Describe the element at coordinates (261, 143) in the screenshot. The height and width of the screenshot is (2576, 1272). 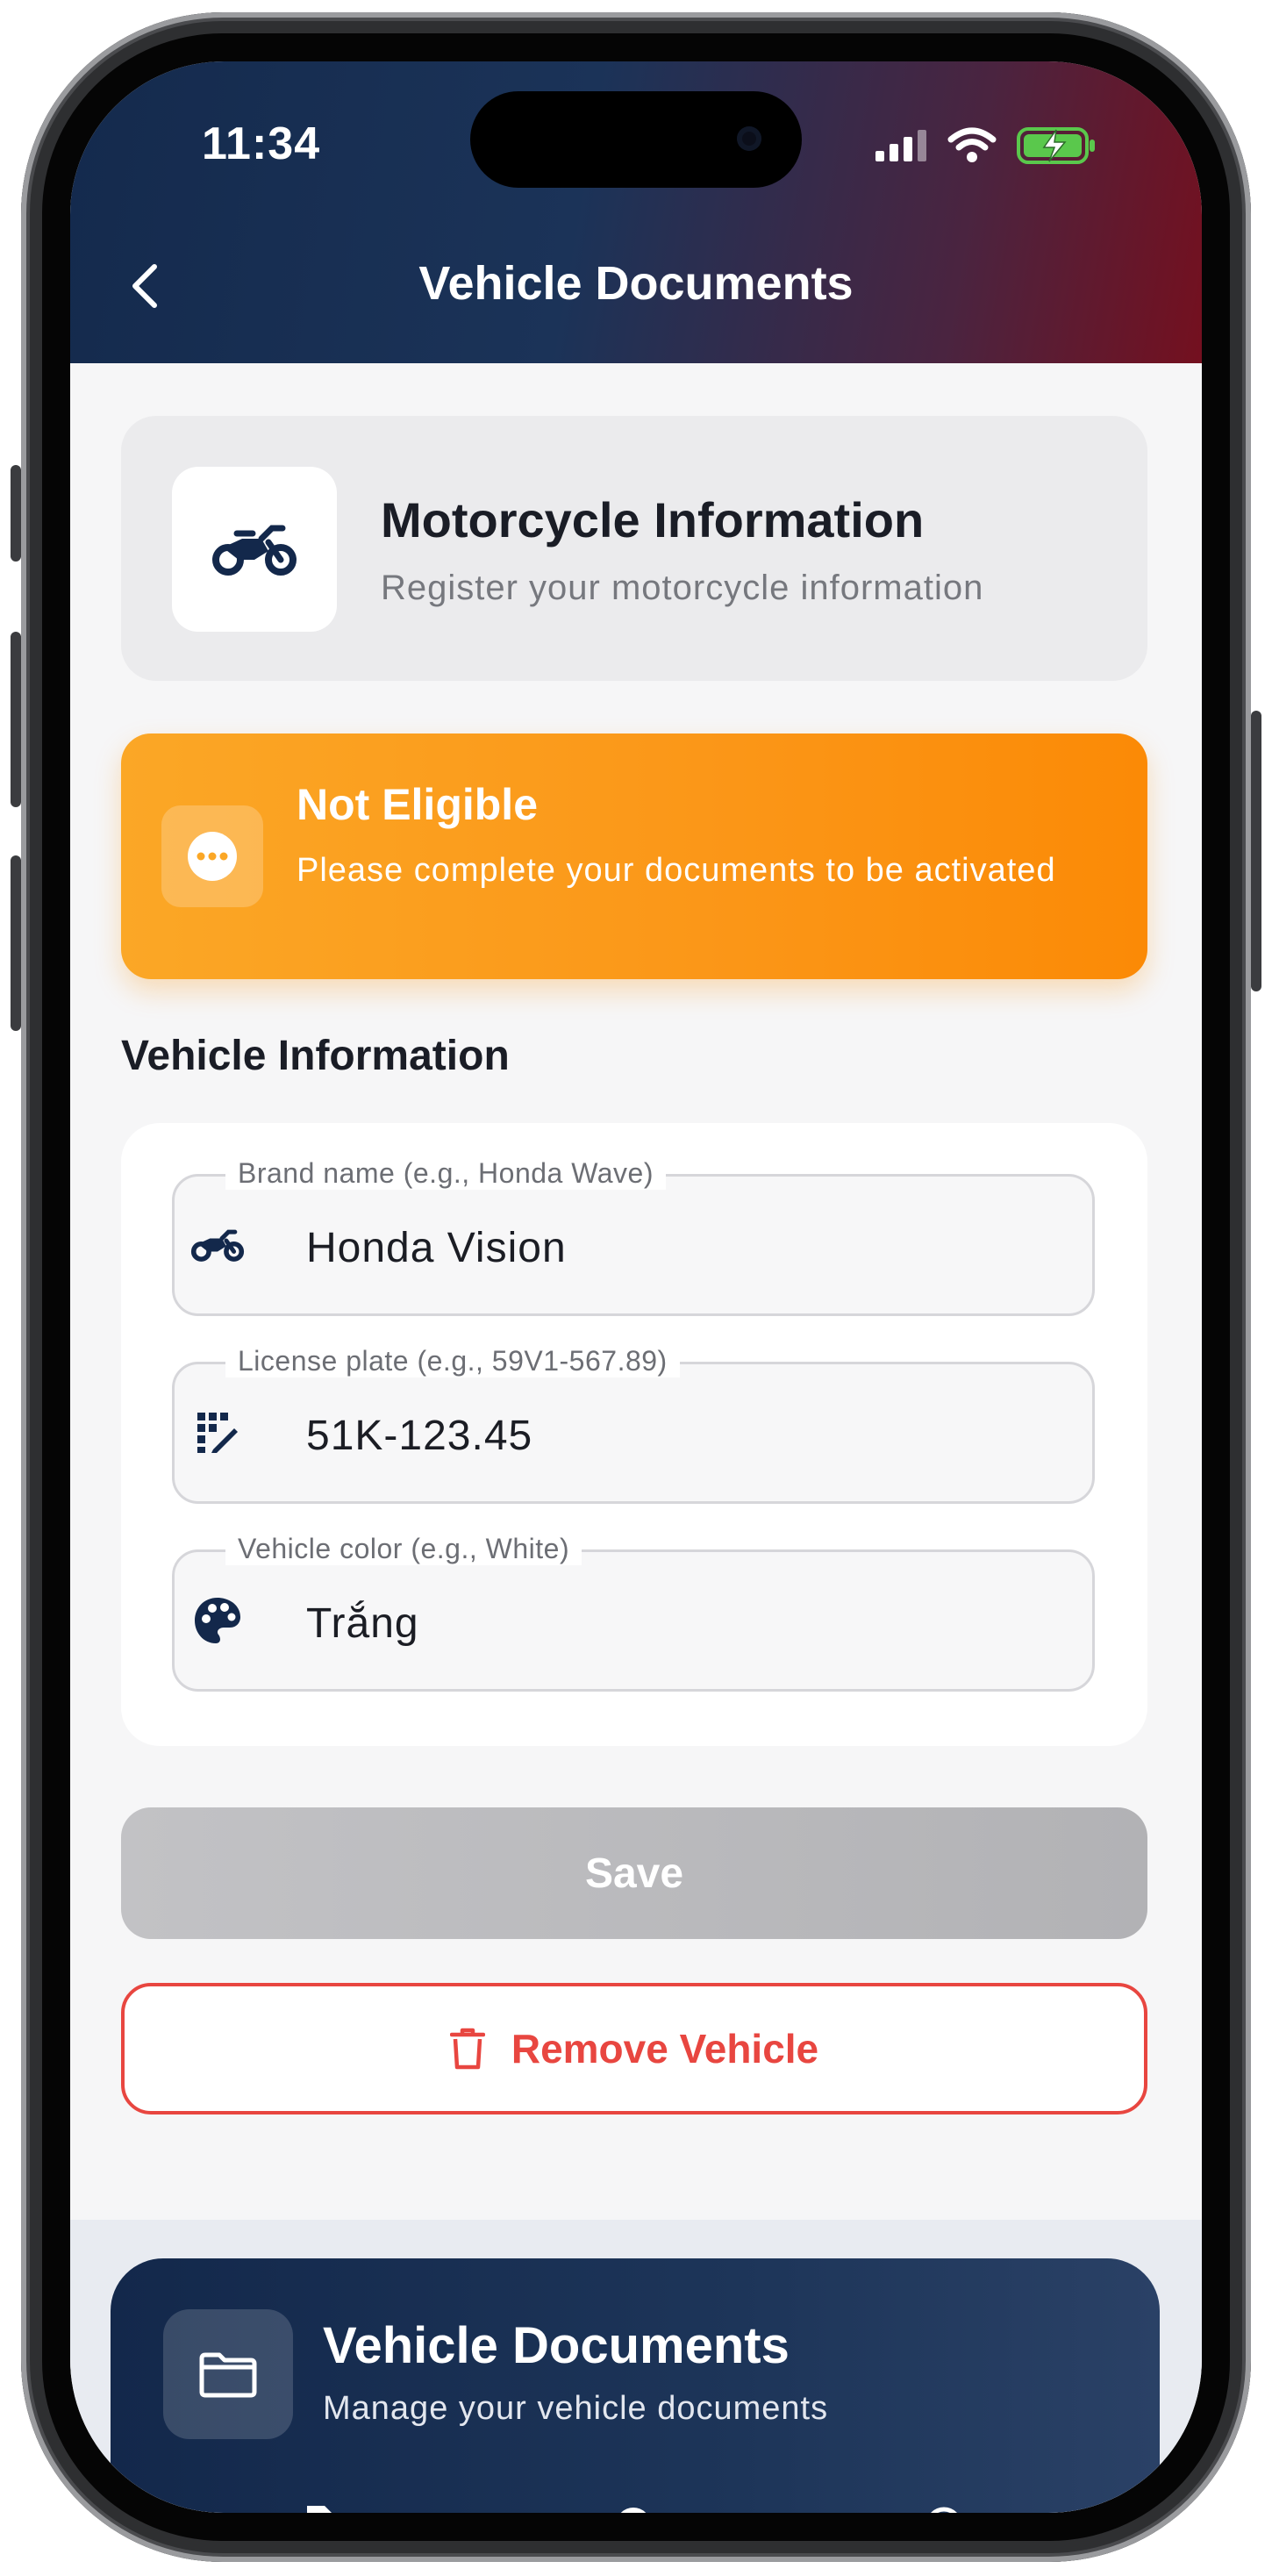
I see `status-time: 11:34` at that location.